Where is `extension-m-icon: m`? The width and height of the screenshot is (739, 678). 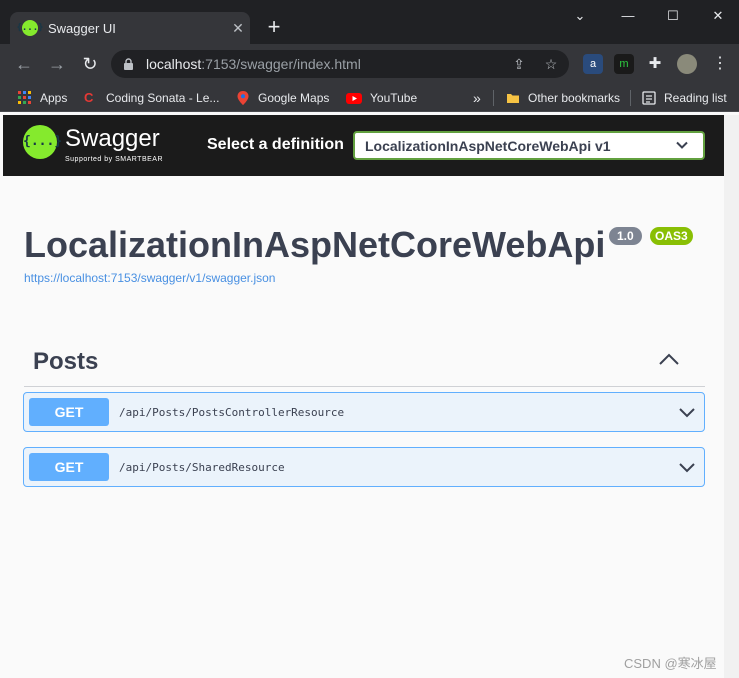 extension-m-icon: m is located at coordinates (624, 64).